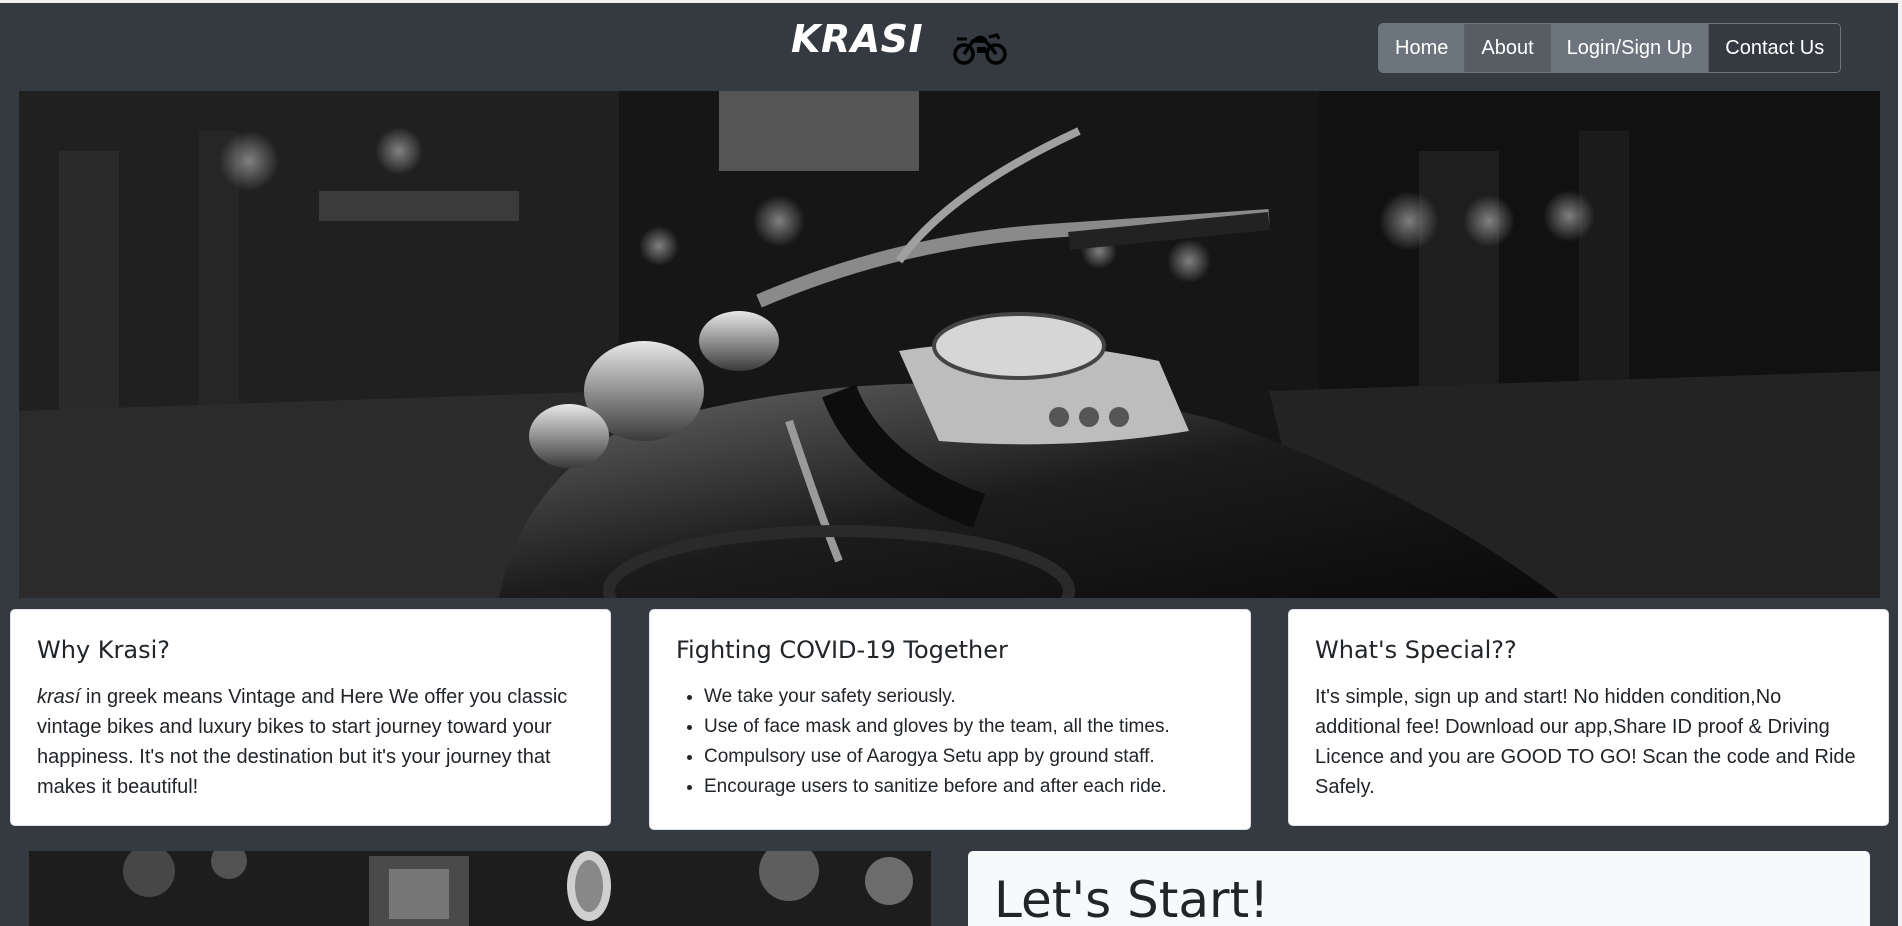 This screenshot has height=926, width=1902. I want to click on card-title: Why Krasi?, so click(103, 650).